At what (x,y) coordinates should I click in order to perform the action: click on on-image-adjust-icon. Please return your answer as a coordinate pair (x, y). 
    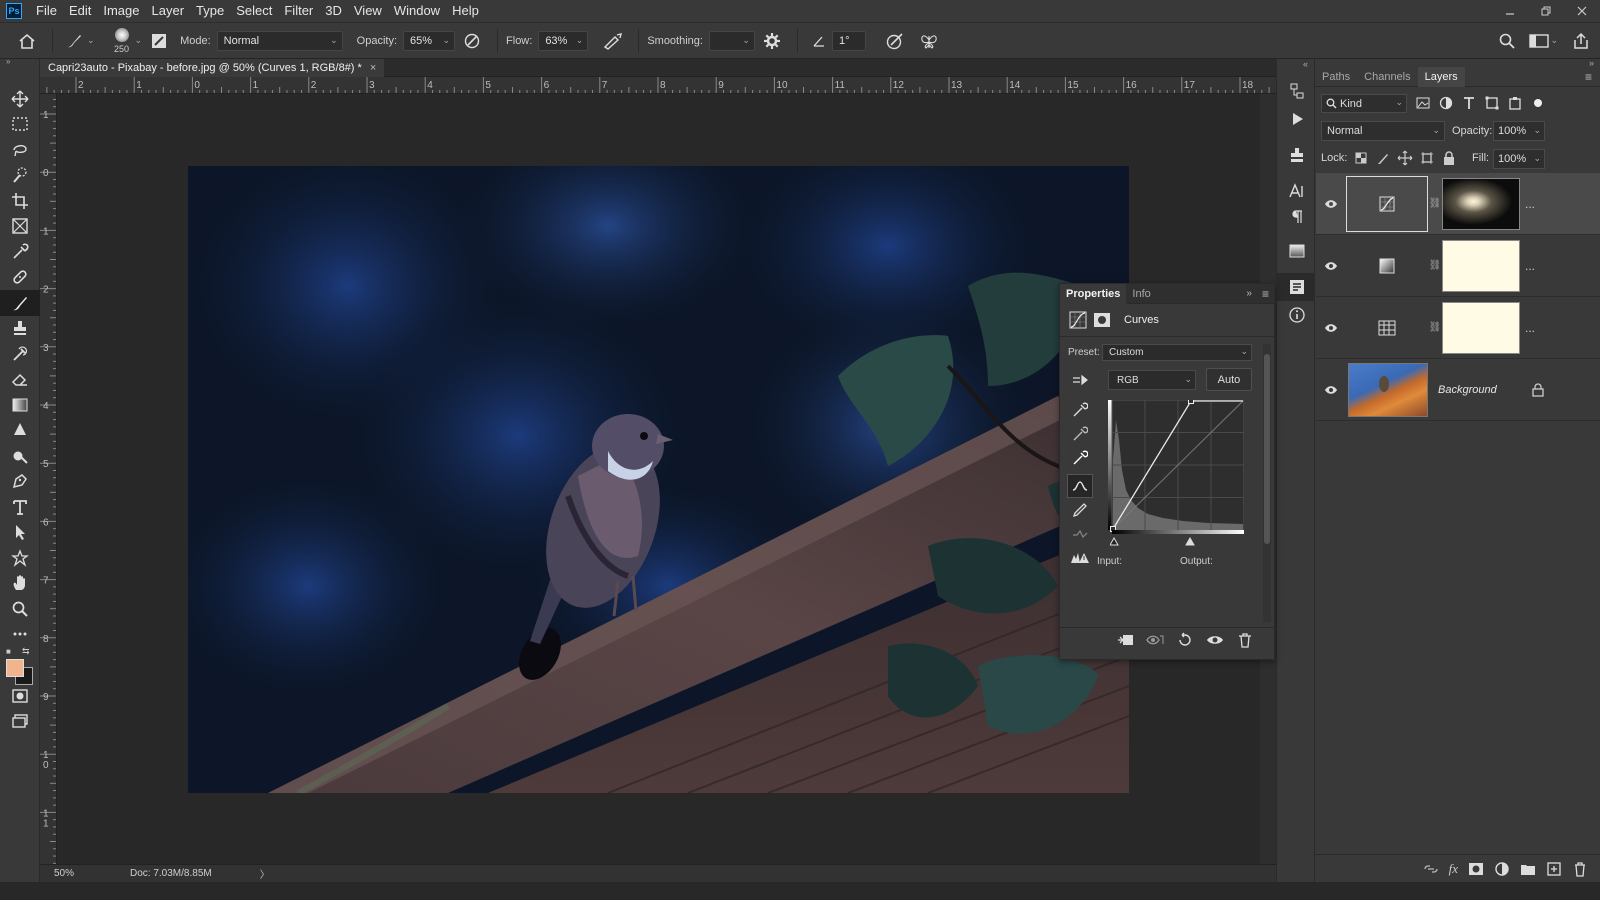
    Looking at the image, I should click on (1080, 380).